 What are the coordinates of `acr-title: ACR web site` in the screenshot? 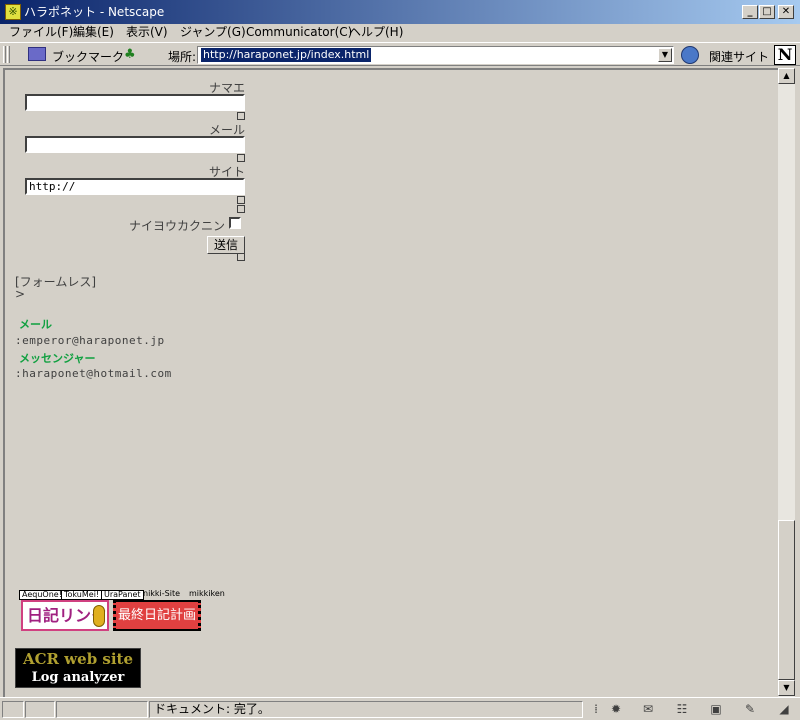 It's located at (78, 659).